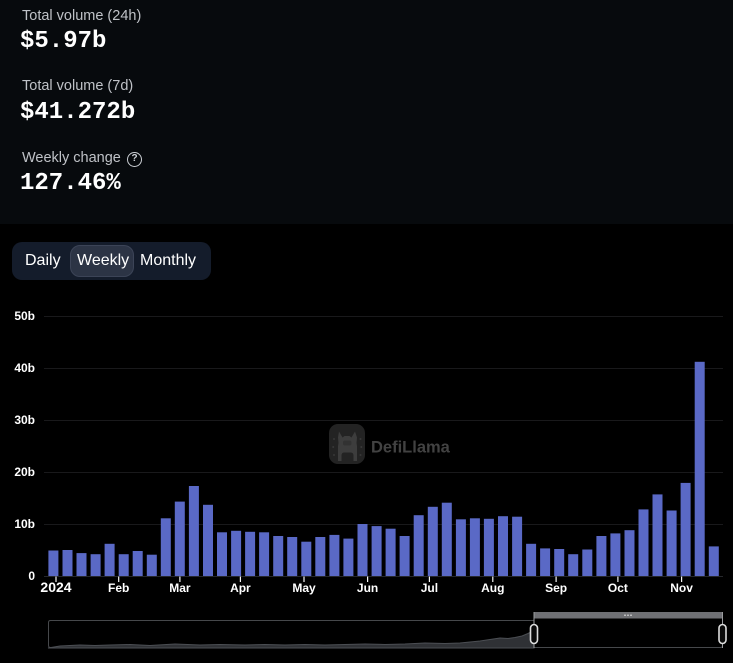 The width and height of the screenshot is (733, 663). What do you see at coordinates (118, 588) in the screenshot?
I see `svg-text: Feb` at bounding box center [118, 588].